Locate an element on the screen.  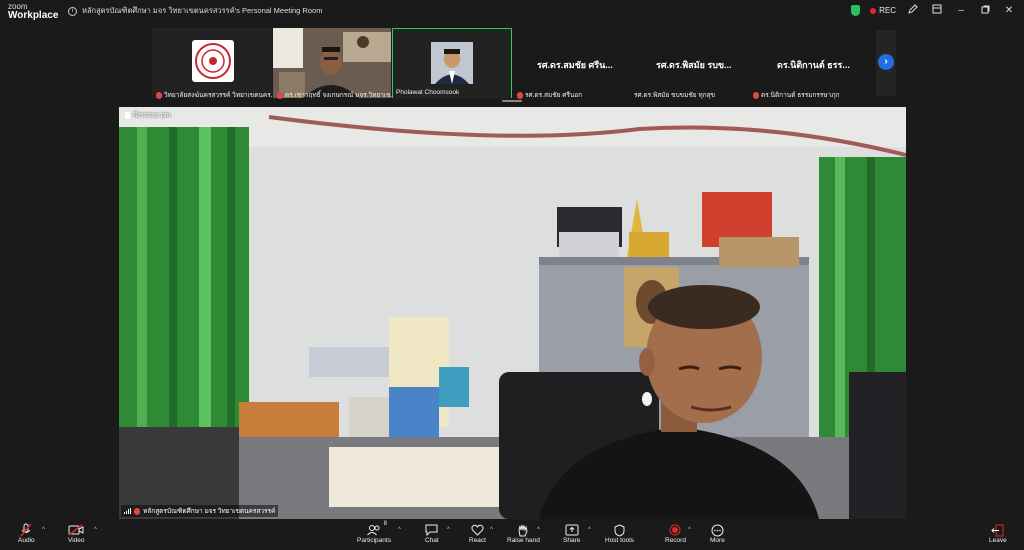
remove-pin-button: Remove pin is located at coordinates (147, 115).